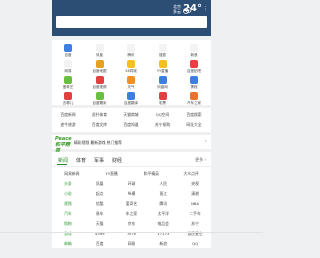 Image resolution: width=320 pixels, height=258 pixels. What do you see at coordinates (99, 87) in the screenshot?
I see `app-label: 百度视频` at bounding box center [99, 87].